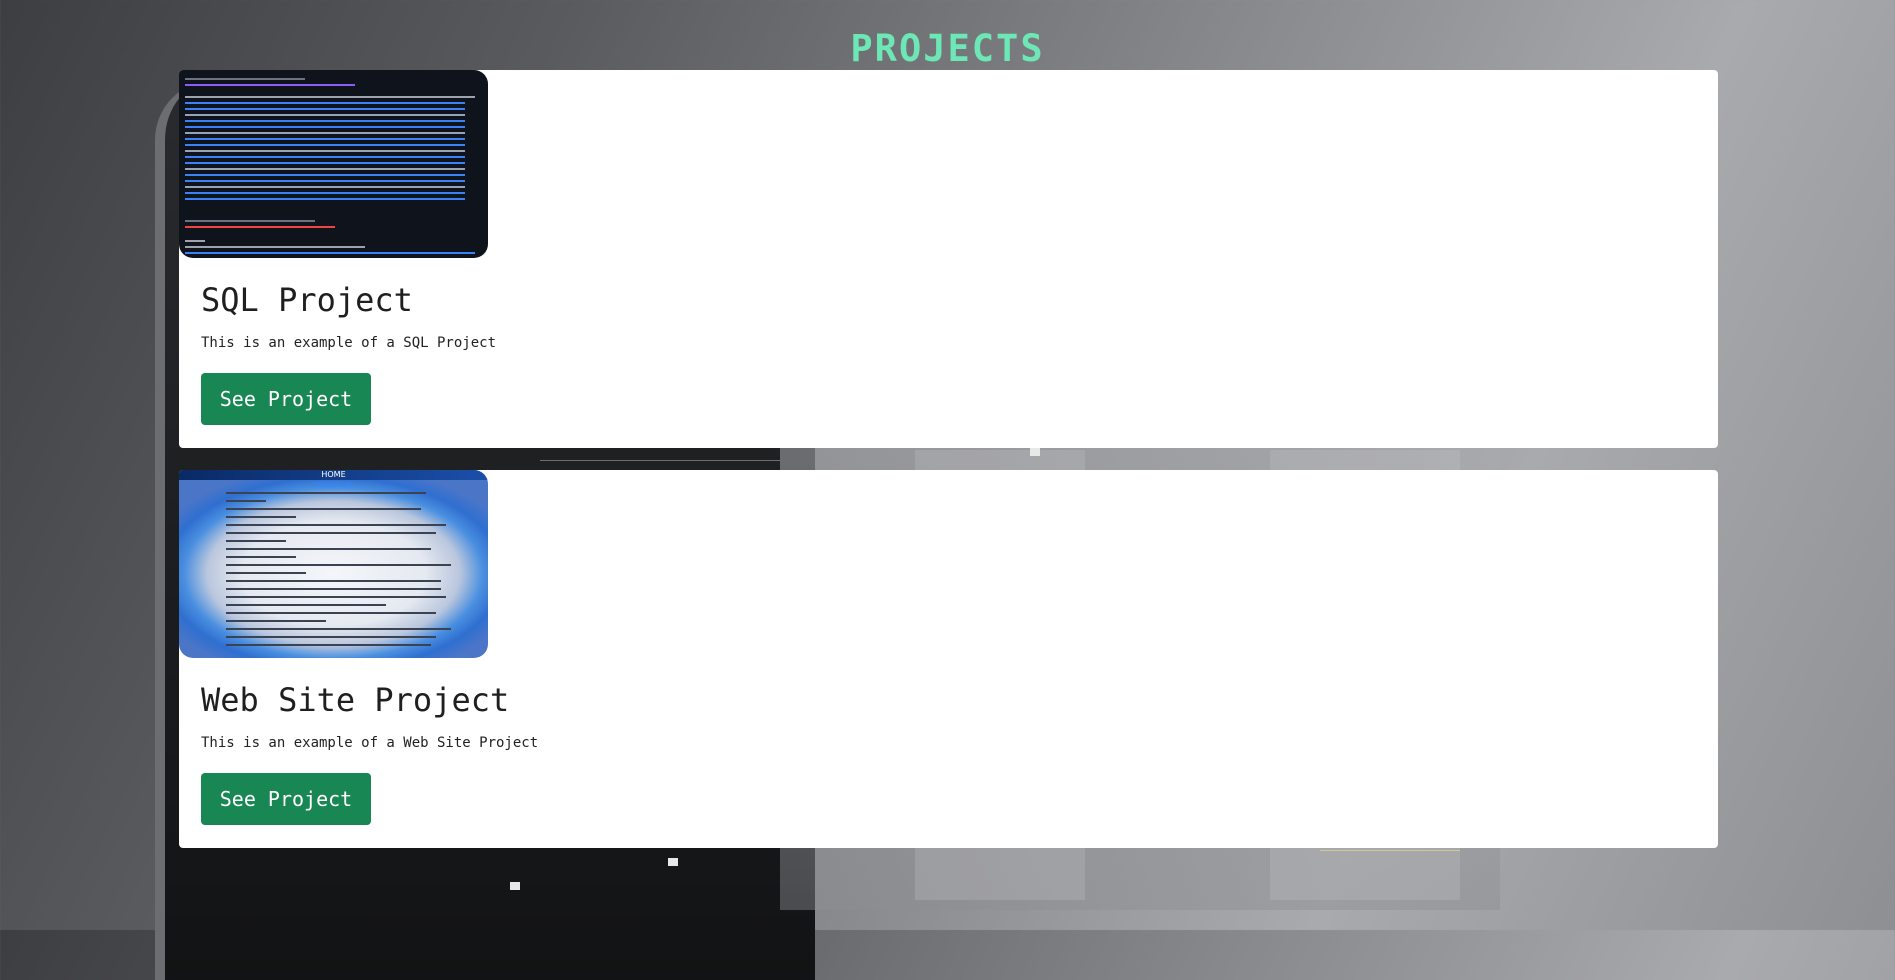 Image resolution: width=1895 pixels, height=980 pixels. Describe the element at coordinates (947, 48) in the screenshot. I see `page-title: PROJECTS` at that location.